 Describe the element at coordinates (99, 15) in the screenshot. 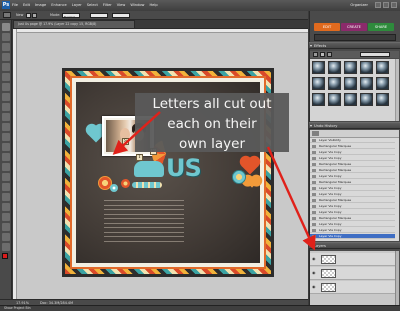

I see `width-field` at that location.